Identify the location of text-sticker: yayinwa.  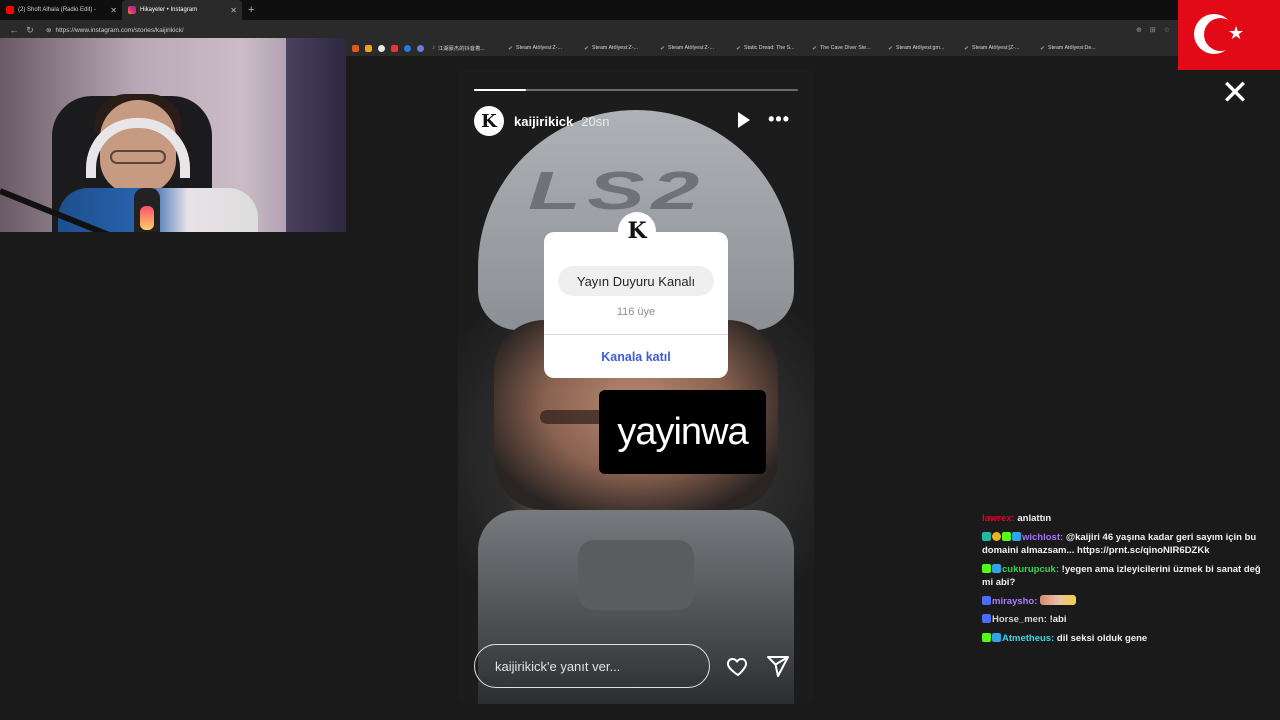
(682, 432).